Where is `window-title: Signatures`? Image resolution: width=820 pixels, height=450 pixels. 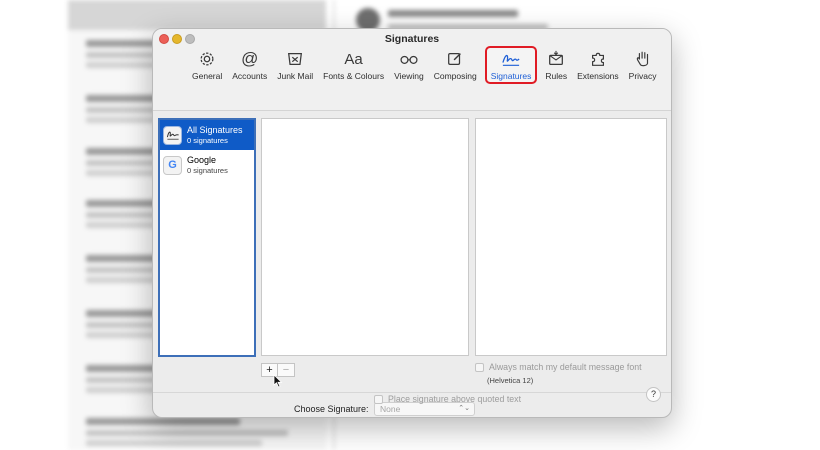 window-title: Signatures is located at coordinates (412, 39).